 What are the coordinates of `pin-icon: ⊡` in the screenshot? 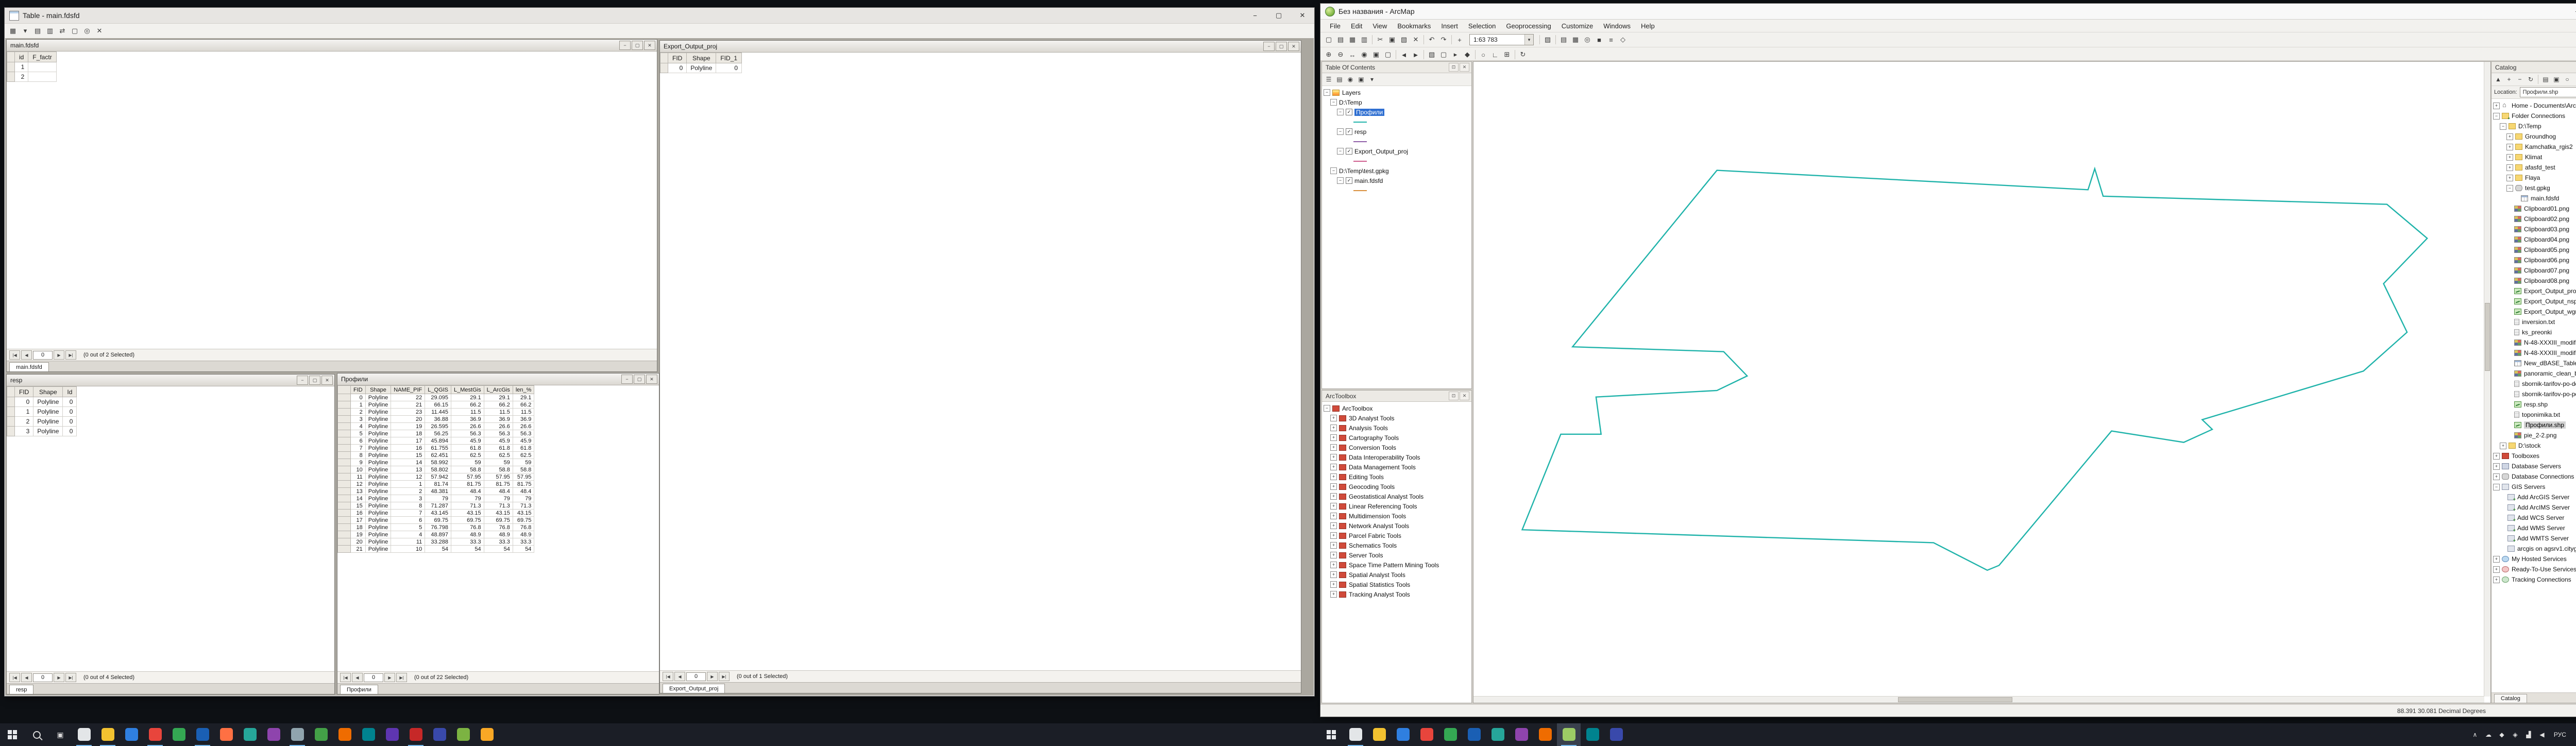 It's located at (1454, 396).